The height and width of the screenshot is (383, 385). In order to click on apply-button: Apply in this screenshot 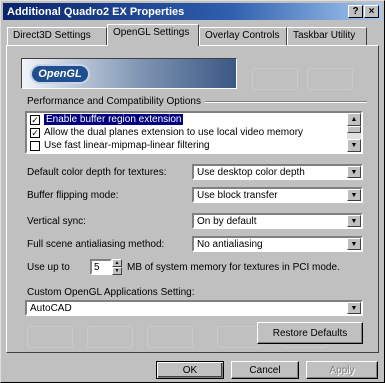, I will do `click(342, 370)`.